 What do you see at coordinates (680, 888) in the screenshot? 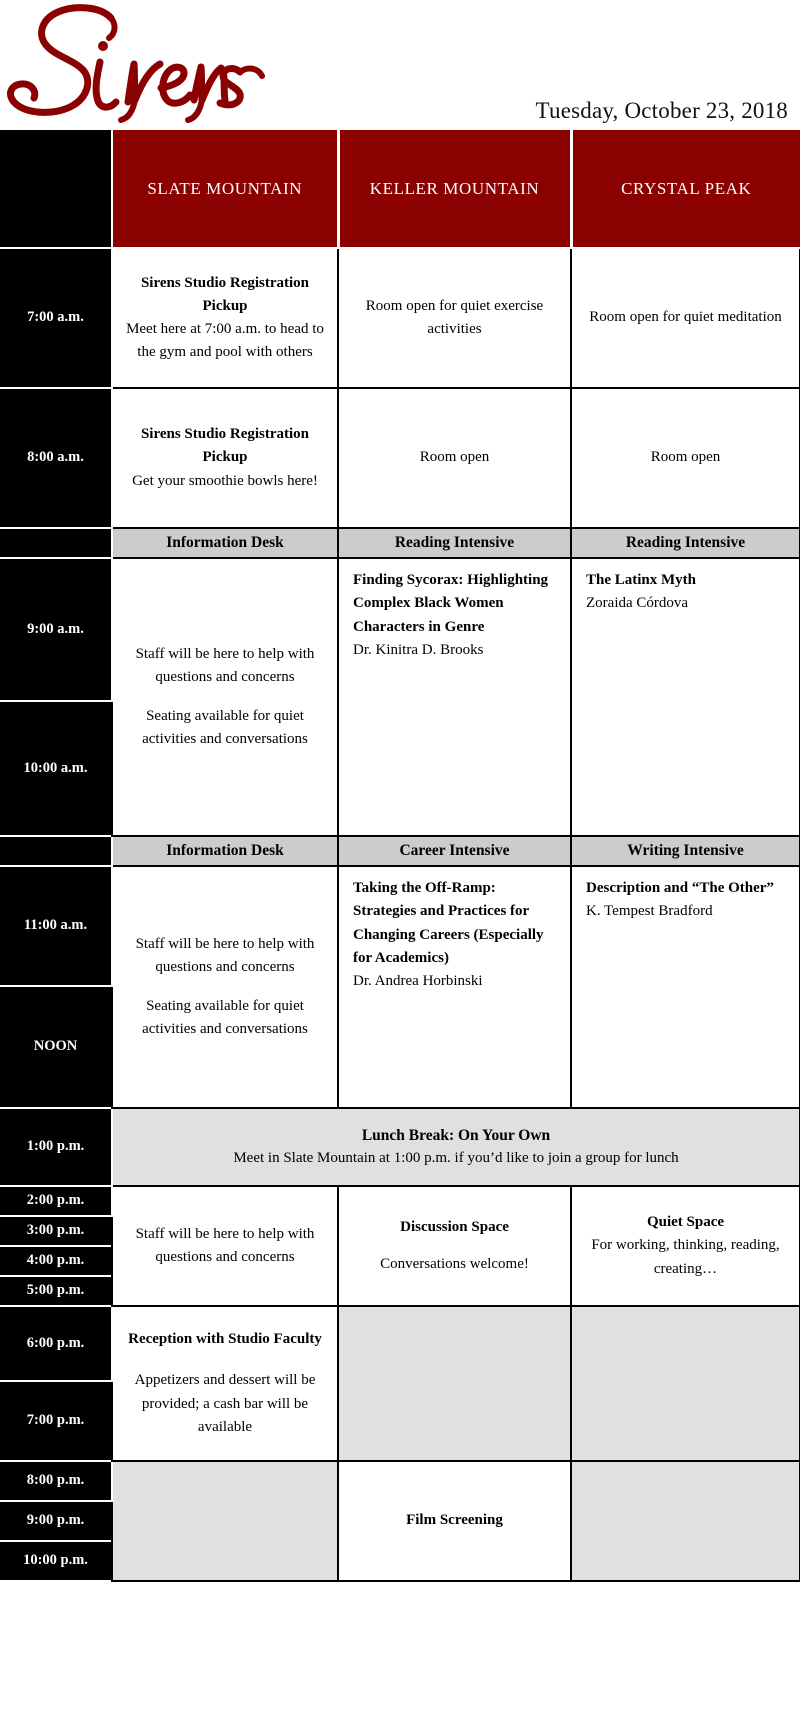
I see `session-title: Description and “The Other”` at bounding box center [680, 888].